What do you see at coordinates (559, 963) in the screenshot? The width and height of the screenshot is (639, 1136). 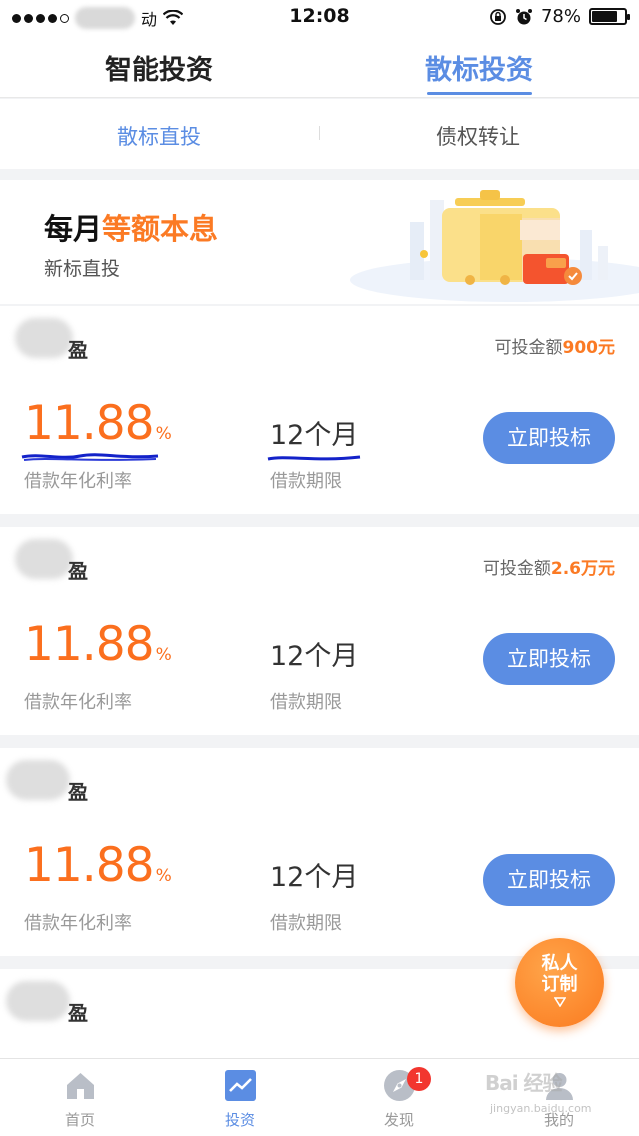 I see `custom-plan-line1: 私人` at bounding box center [559, 963].